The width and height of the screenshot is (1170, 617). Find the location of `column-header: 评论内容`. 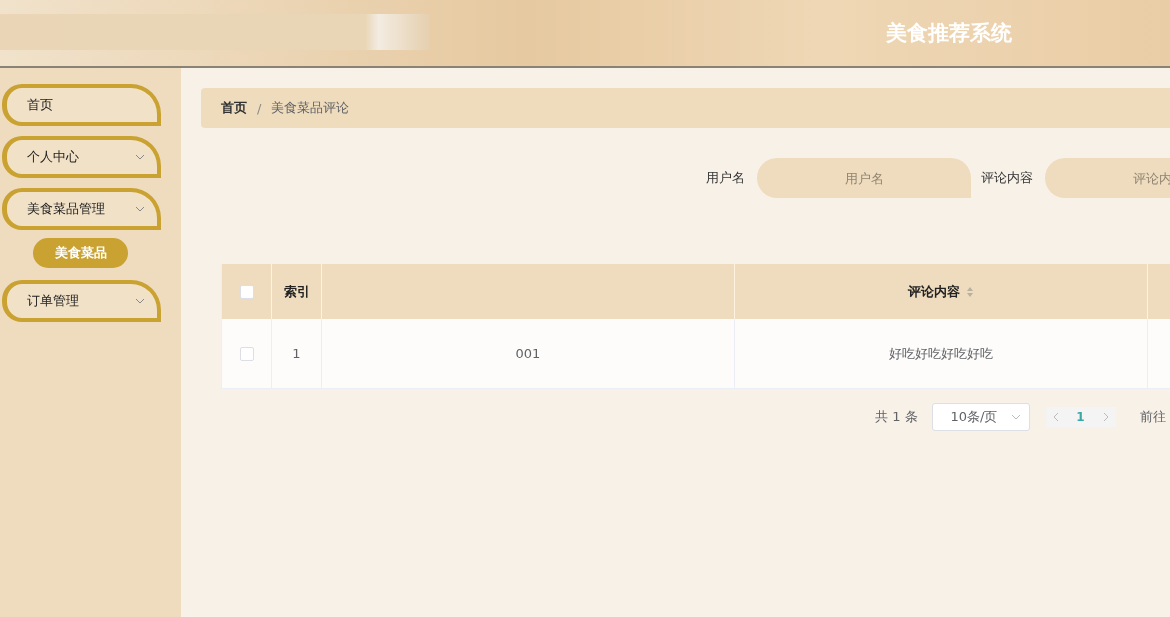

column-header: 评论内容 is located at coordinates (934, 291).